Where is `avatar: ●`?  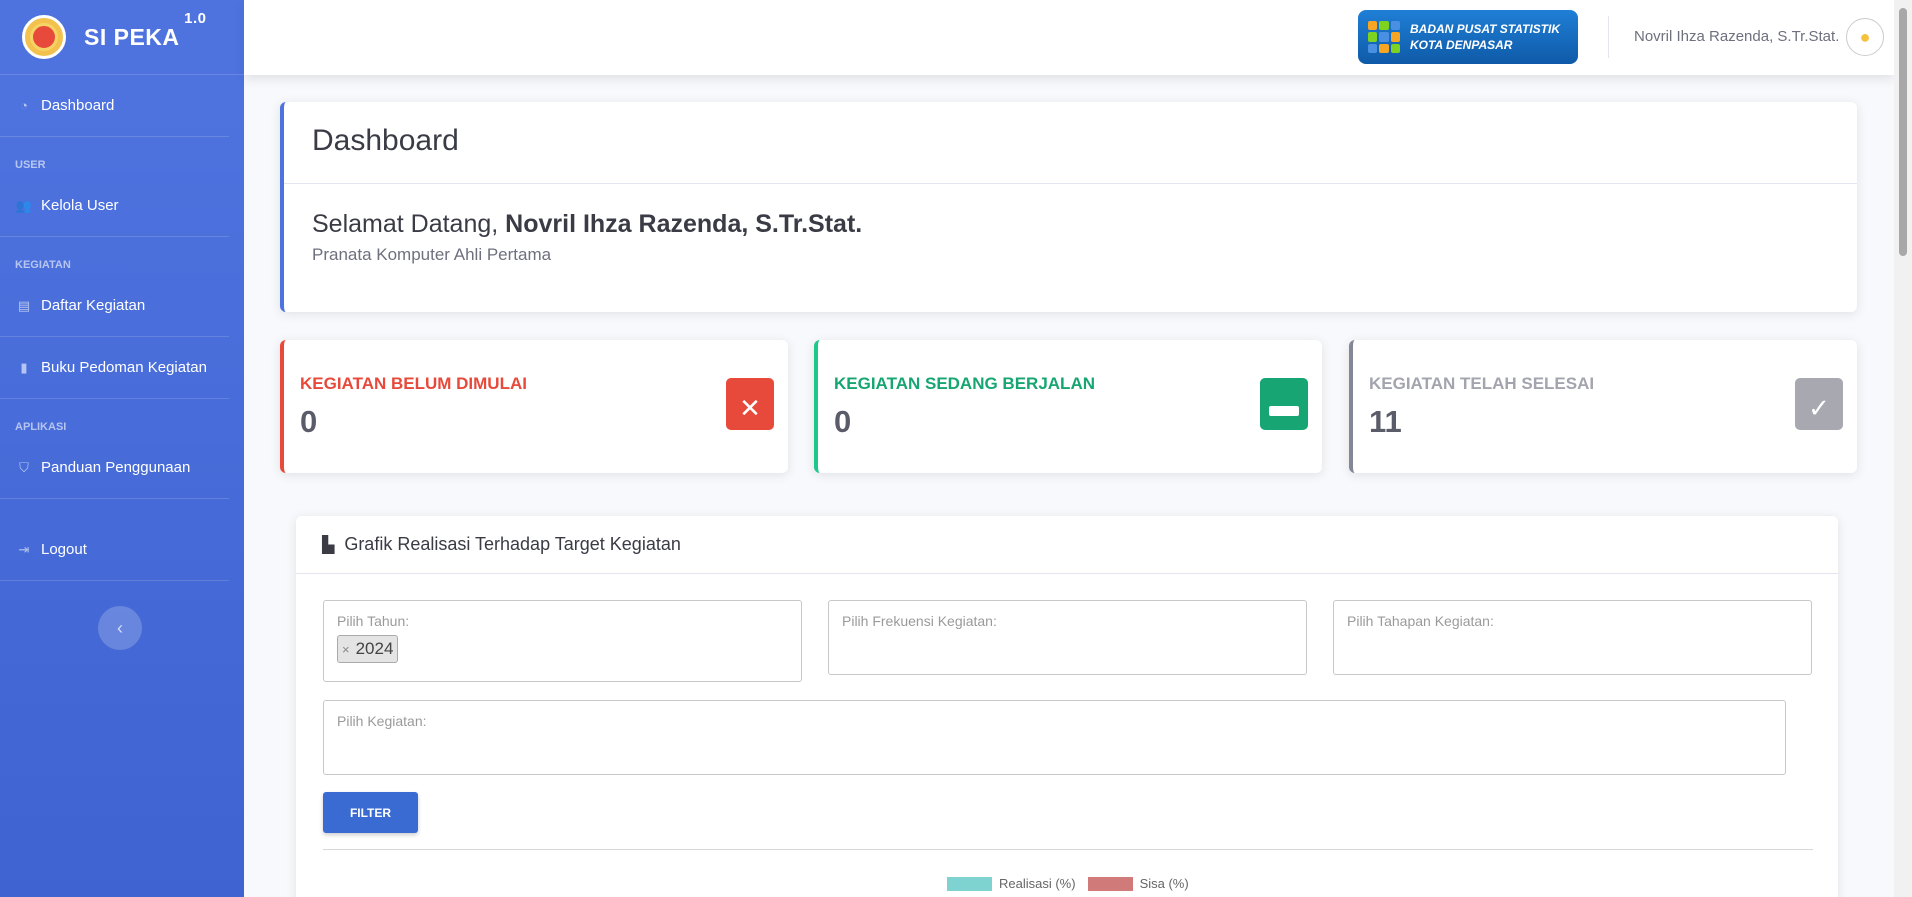 avatar: ● is located at coordinates (1865, 37).